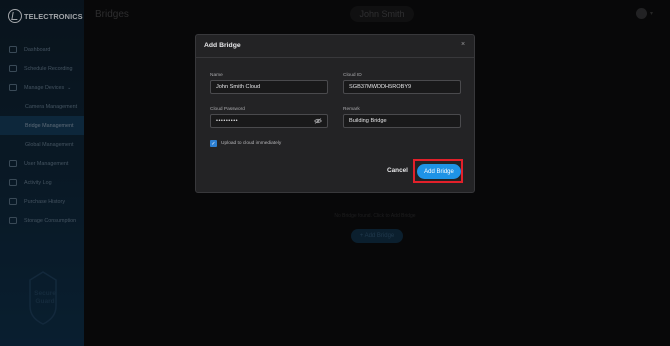 Image resolution: width=670 pixels, height=346 pixels. Describe the element at coordinates (402, 121) in the screenshot. I see `remark-field: Building Bridge` at that location.